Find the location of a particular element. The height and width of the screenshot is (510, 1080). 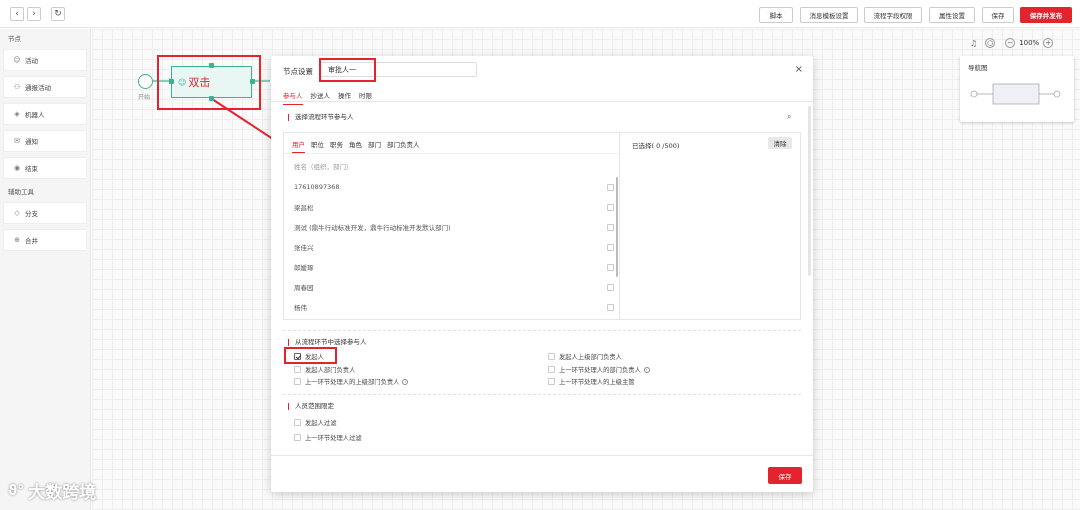

property-settings-button: 属性设置 is located at coordinates (952, 15).